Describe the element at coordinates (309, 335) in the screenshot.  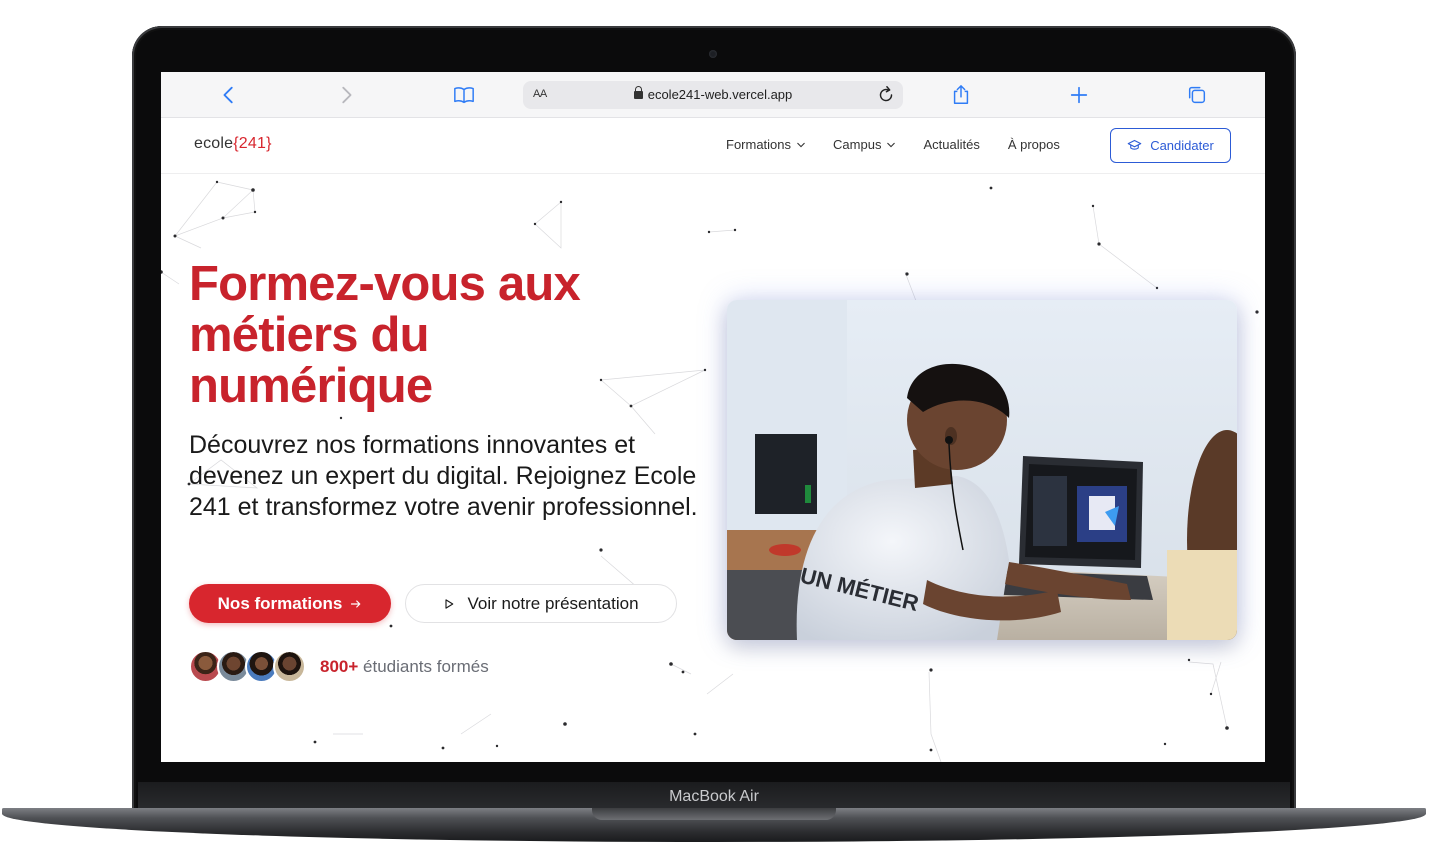
I see `hero-title-line: métiers du` at that location.